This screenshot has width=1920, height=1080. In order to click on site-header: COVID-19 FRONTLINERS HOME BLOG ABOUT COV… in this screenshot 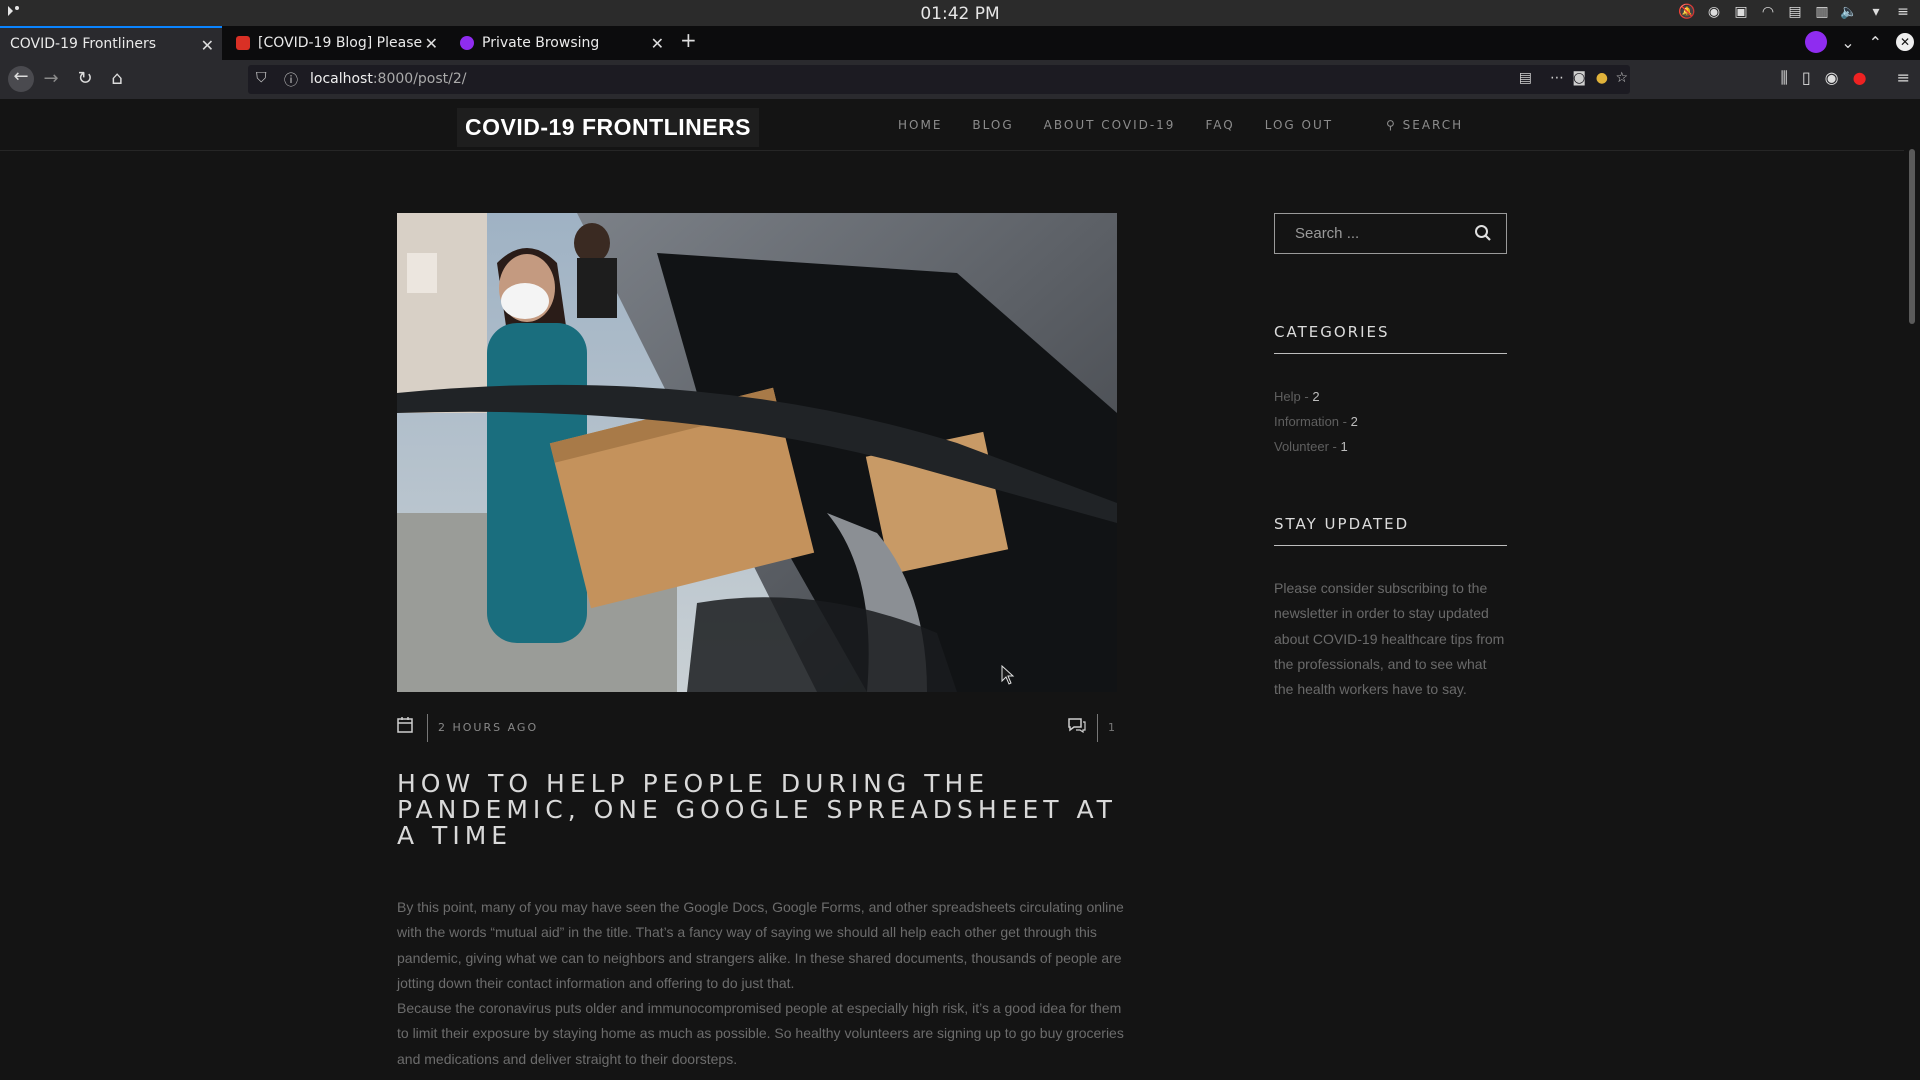, I will do `click(952, 125)`.